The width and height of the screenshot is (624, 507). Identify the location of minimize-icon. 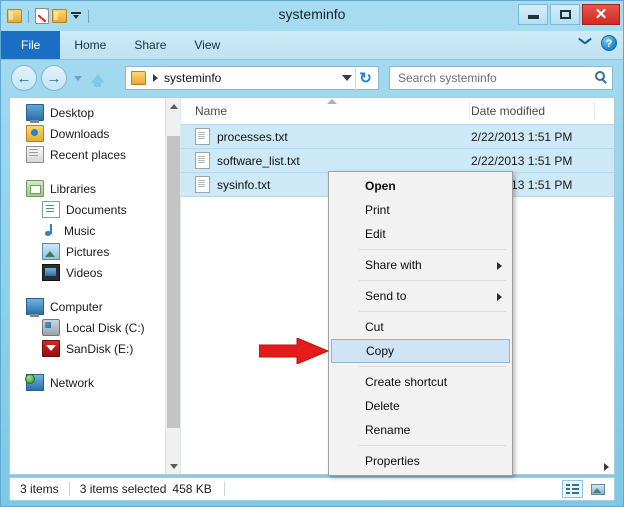
(533, 17).